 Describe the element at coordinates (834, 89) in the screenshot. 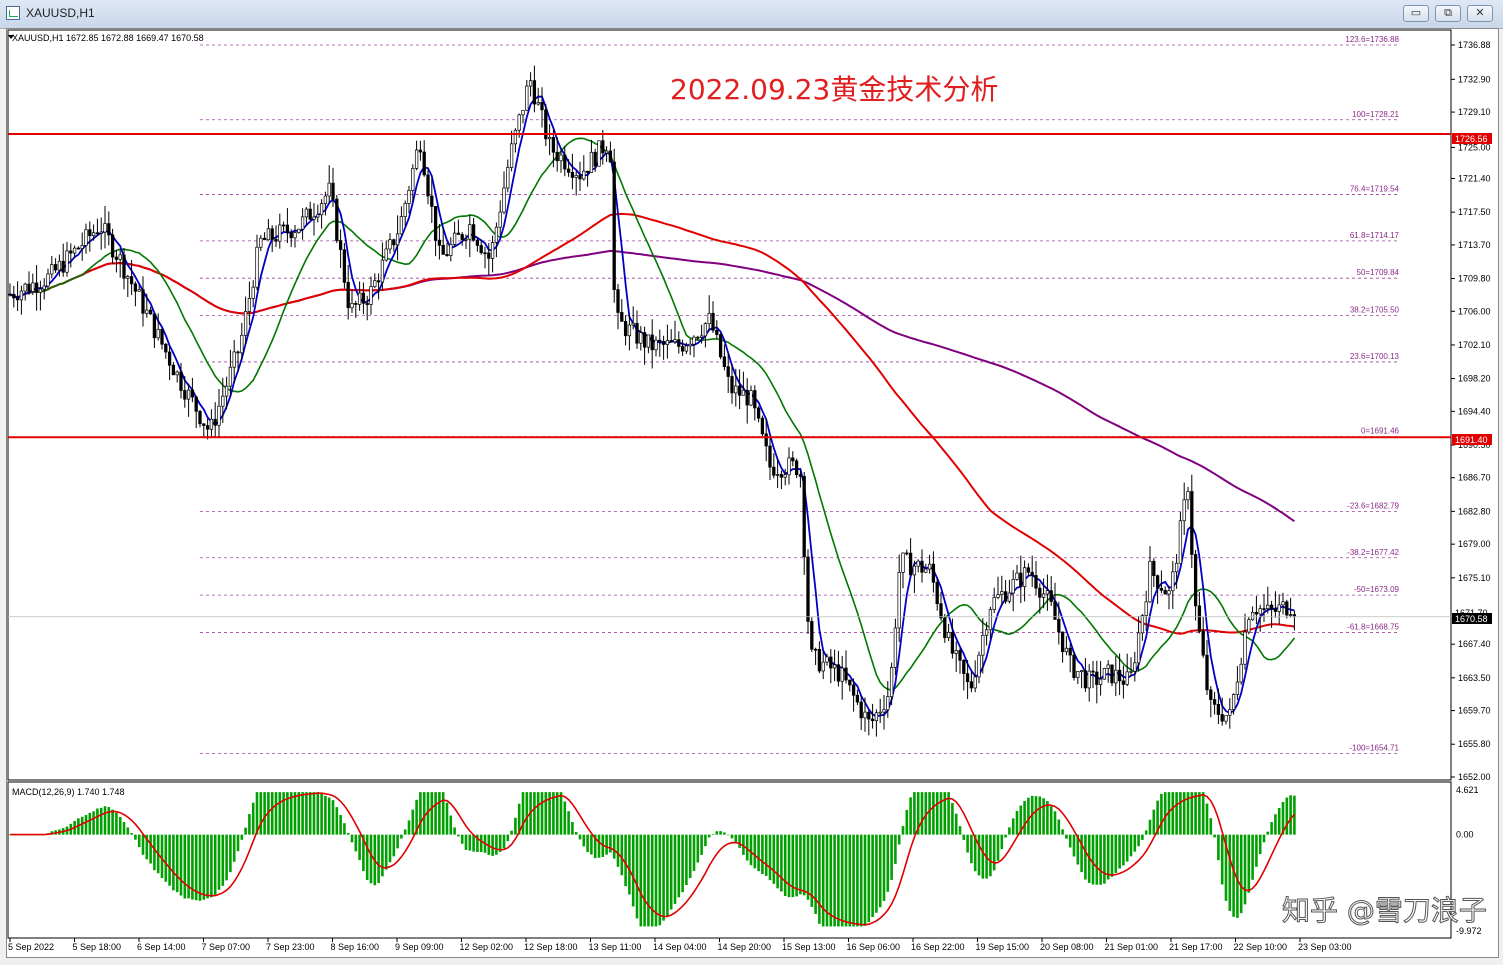

I see `analysis-headline: 2022.09.23黄金技术分析` at that location.